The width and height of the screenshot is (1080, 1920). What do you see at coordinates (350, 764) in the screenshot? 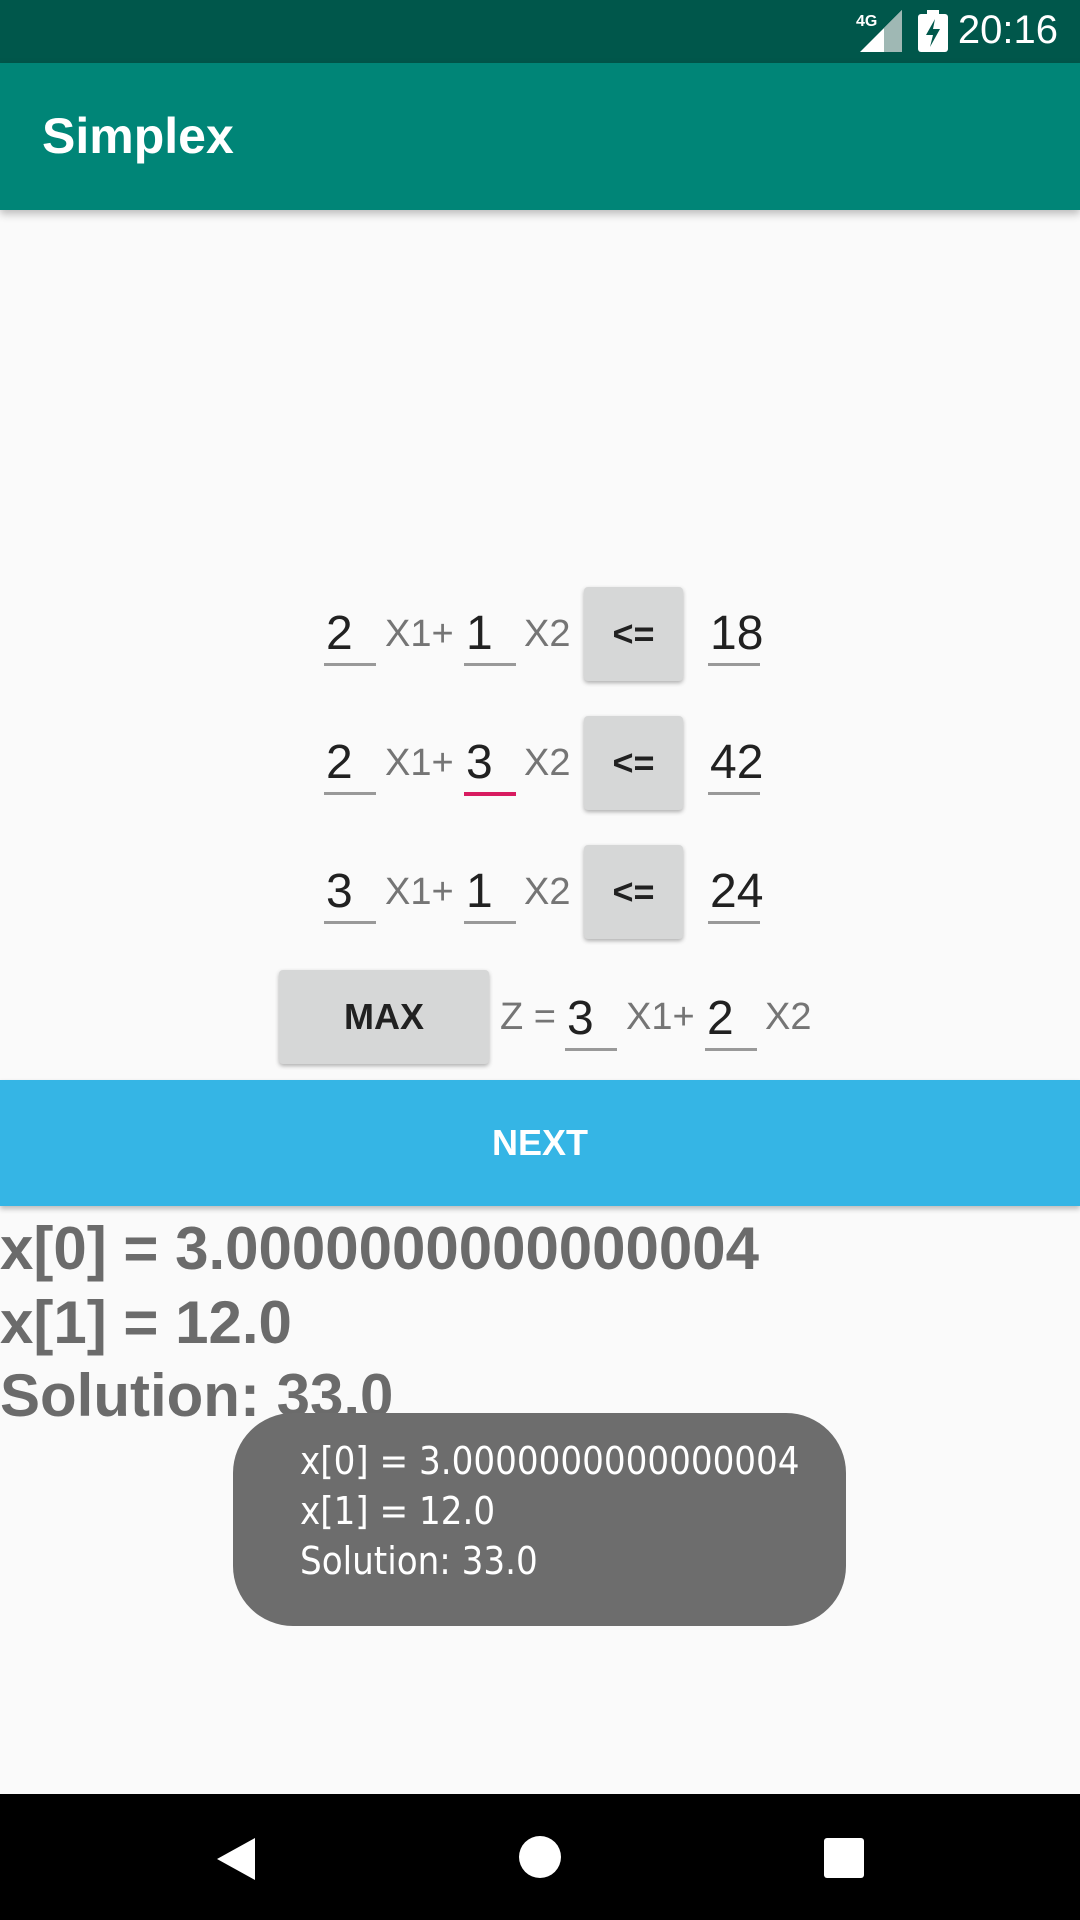
I see `constraint-2-coef-x1-input: 2` at bounding box center [350, 764].